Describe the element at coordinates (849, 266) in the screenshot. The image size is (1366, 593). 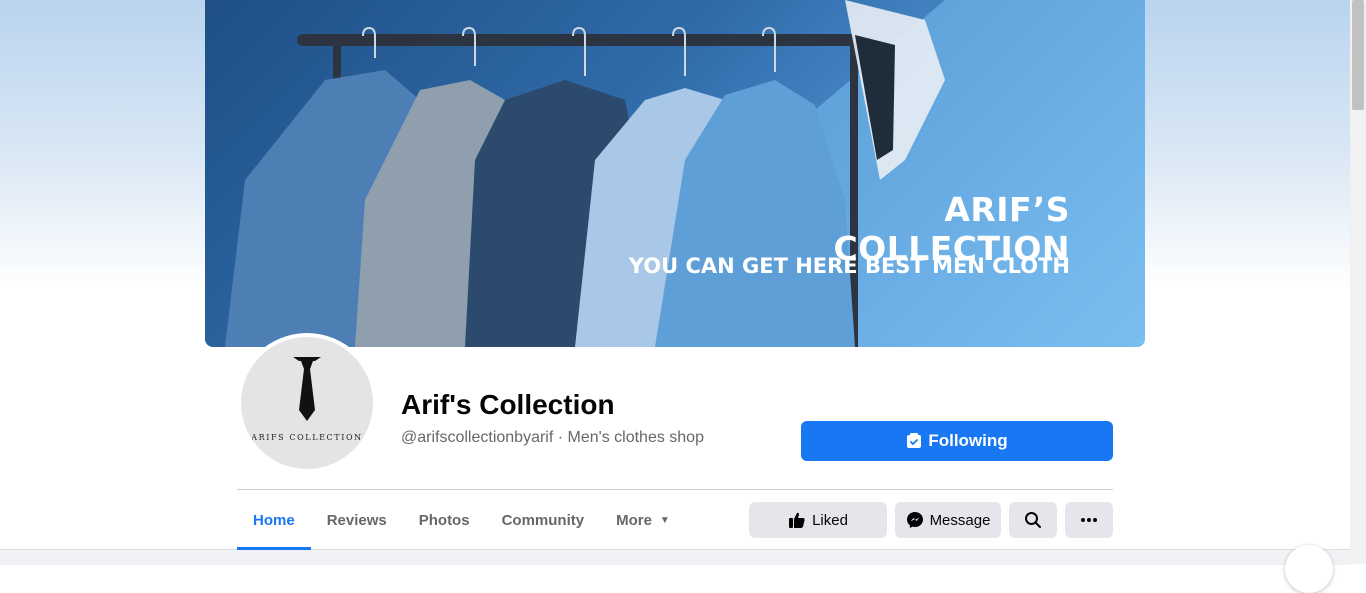
I see `cover-subtitle: YOU CAN GET HERE BEST MEN CLOTH` at that location.